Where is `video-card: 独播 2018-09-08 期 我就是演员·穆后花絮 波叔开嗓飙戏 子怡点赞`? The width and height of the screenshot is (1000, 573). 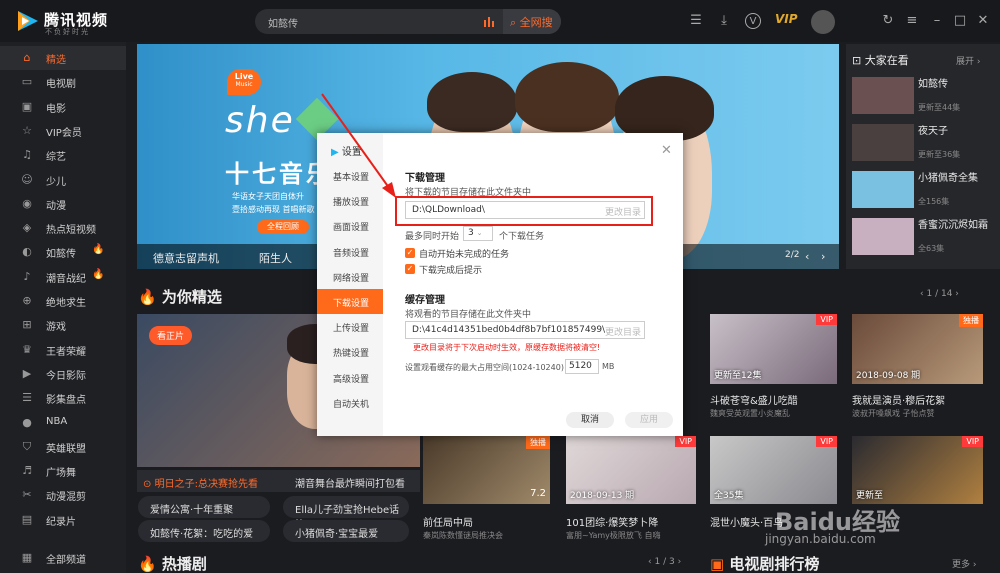 video-card: 独播 2018-09-08 期 我就是演员·穆后花絮 波叔开嗓飙戏 子怡点赞 is located at coordinates (917, 371).